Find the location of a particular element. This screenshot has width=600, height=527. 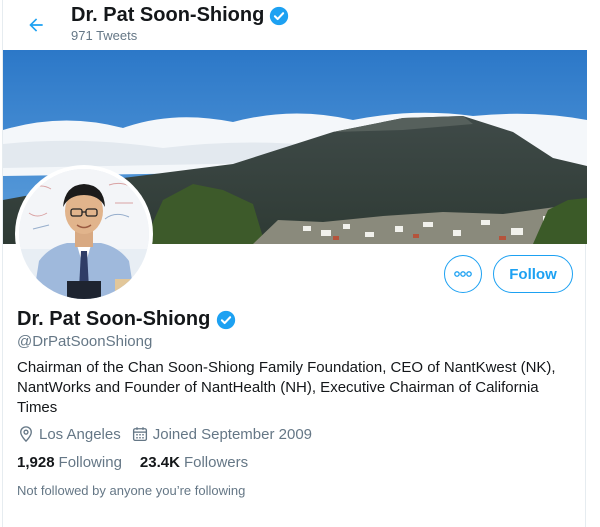

followers-link: 23.4K Followers is located at coordinates (194, 462).